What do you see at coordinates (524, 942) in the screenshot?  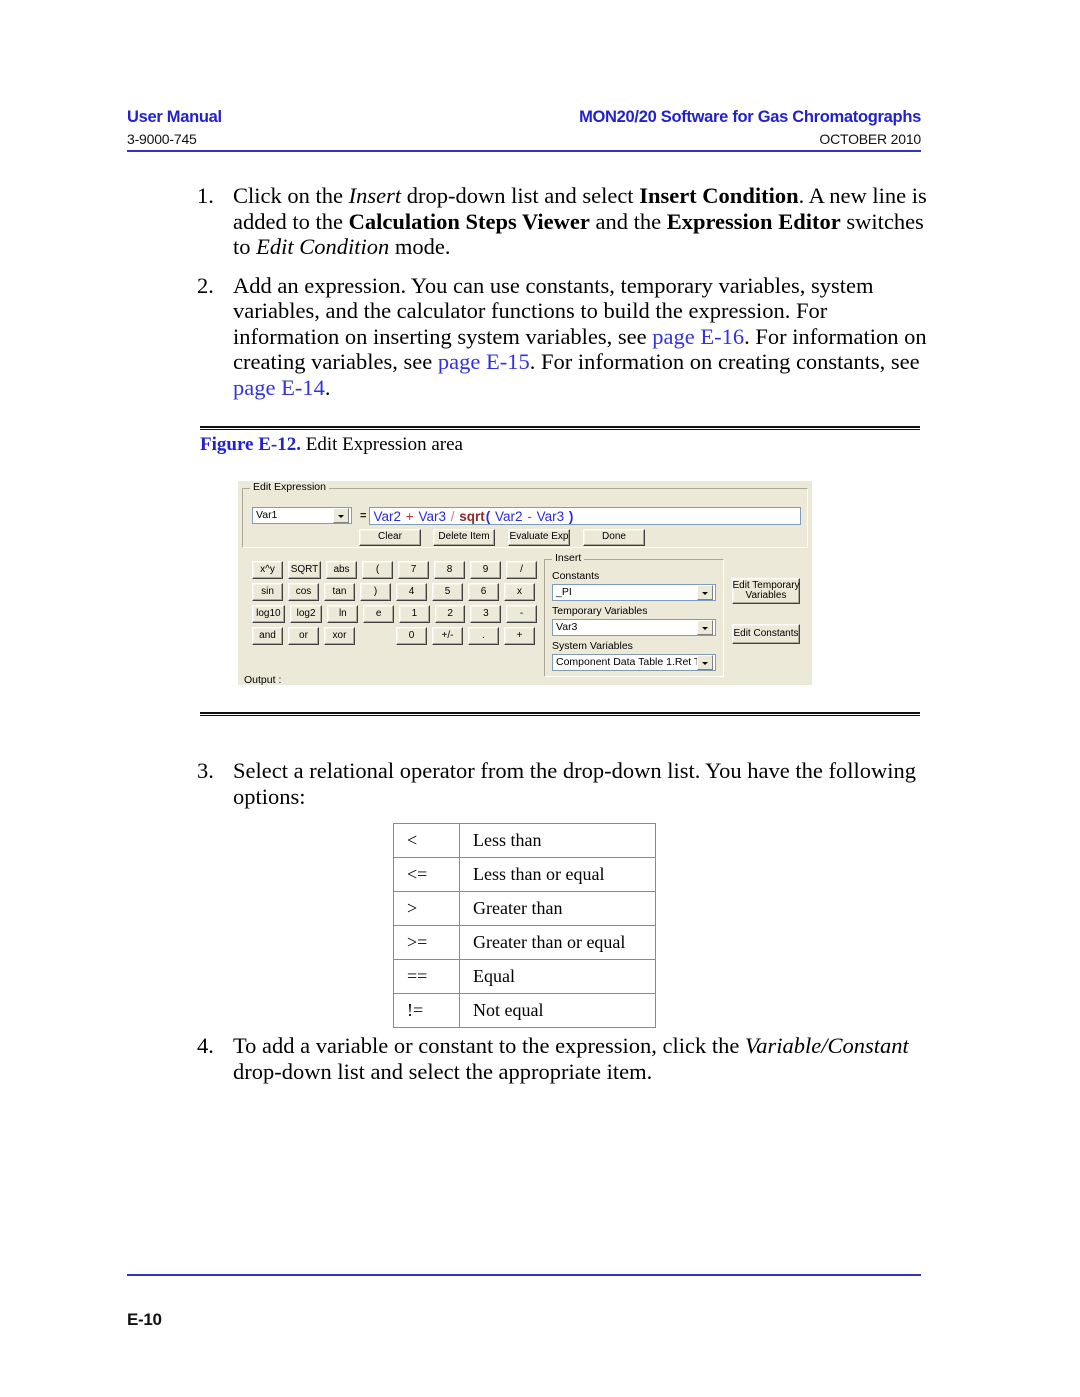 I see `table-row: >= Greater than or equal` at bounding box center [524, 942].